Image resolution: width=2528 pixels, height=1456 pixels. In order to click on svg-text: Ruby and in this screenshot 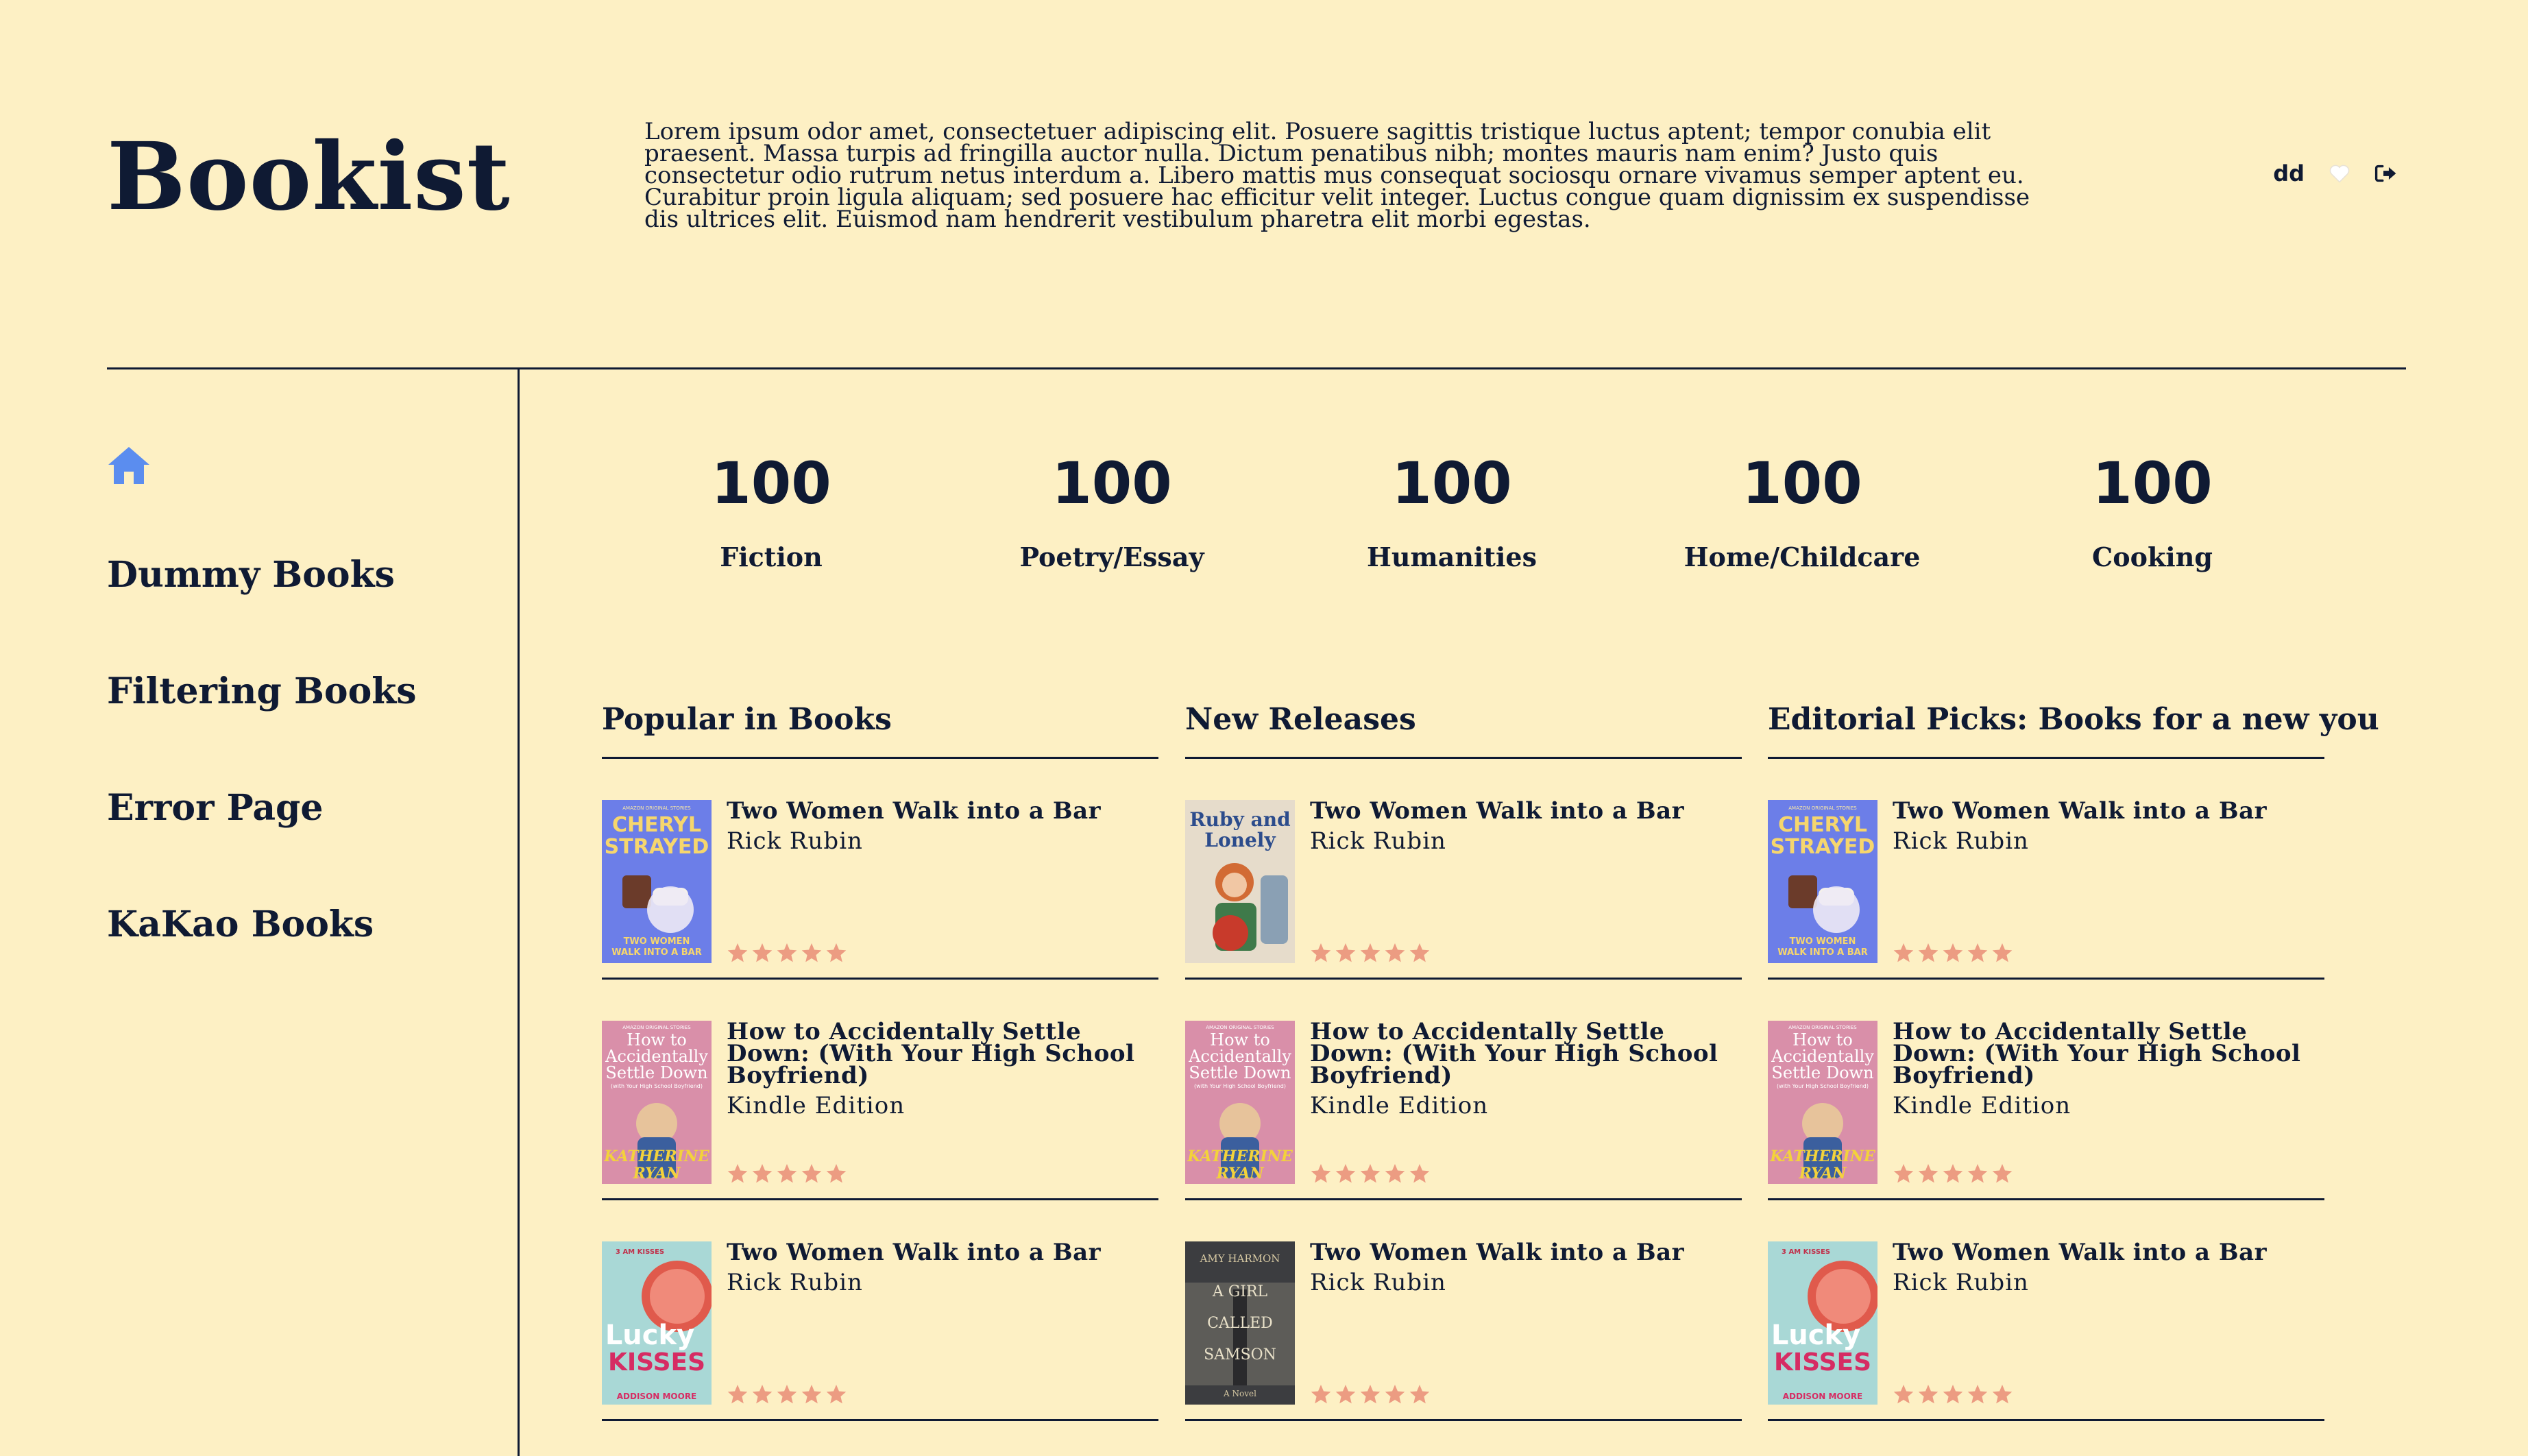, I will do `click(1239, 819)`.